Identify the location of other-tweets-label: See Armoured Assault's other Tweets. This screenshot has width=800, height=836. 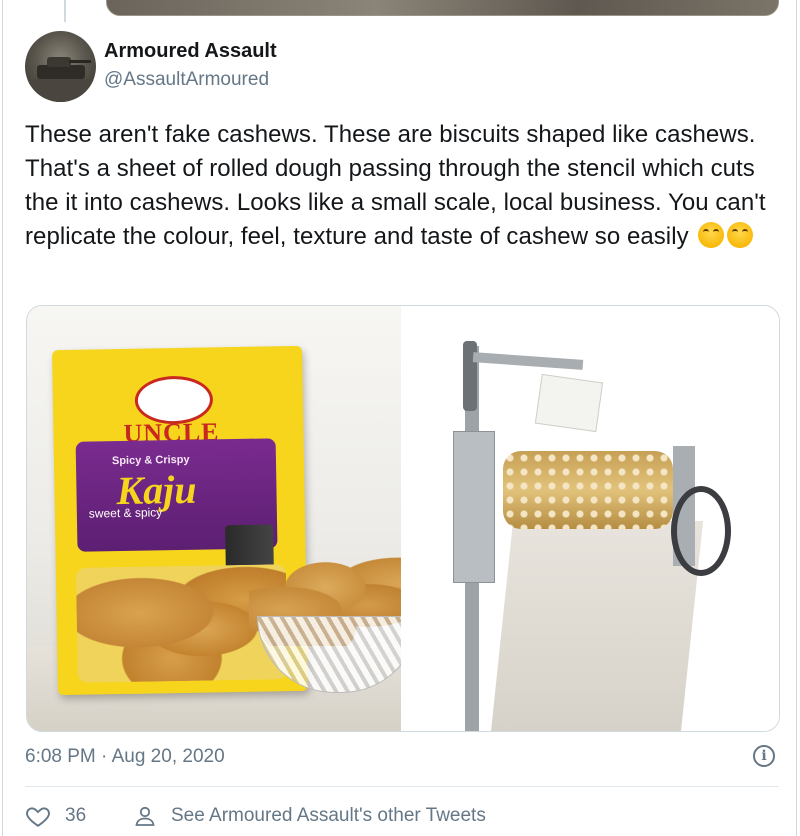
(328, 815).